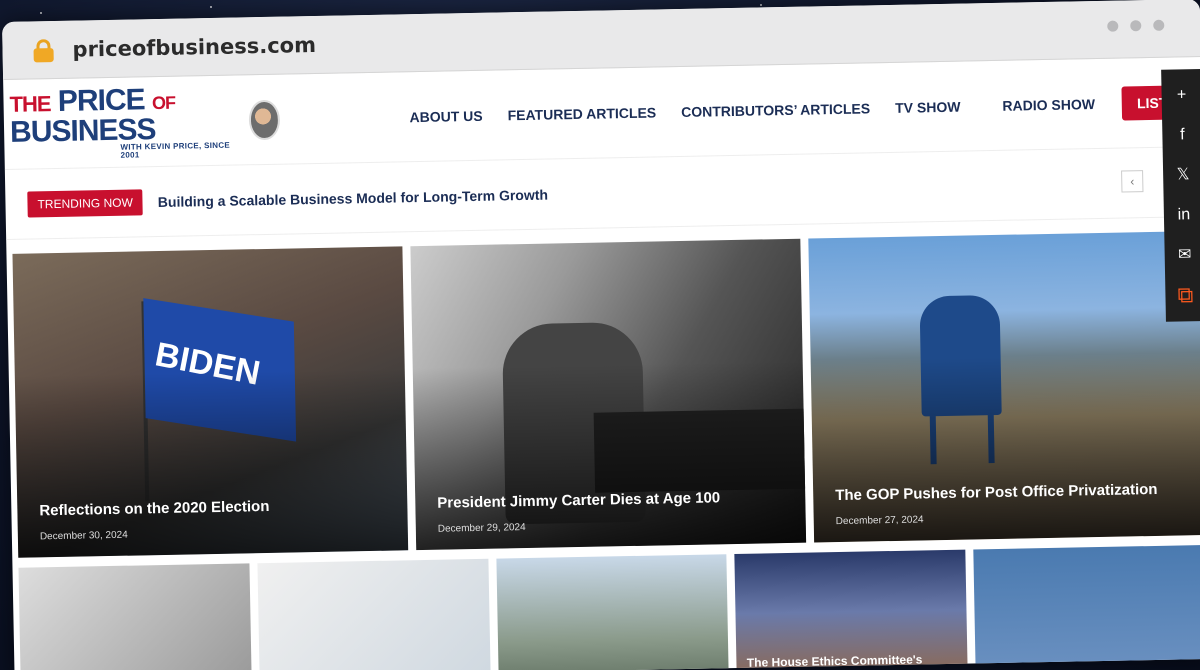  Describe the element at coordinates (481, 528) in the screenshot. I see `hero-date: December 29, 2024` at that location.